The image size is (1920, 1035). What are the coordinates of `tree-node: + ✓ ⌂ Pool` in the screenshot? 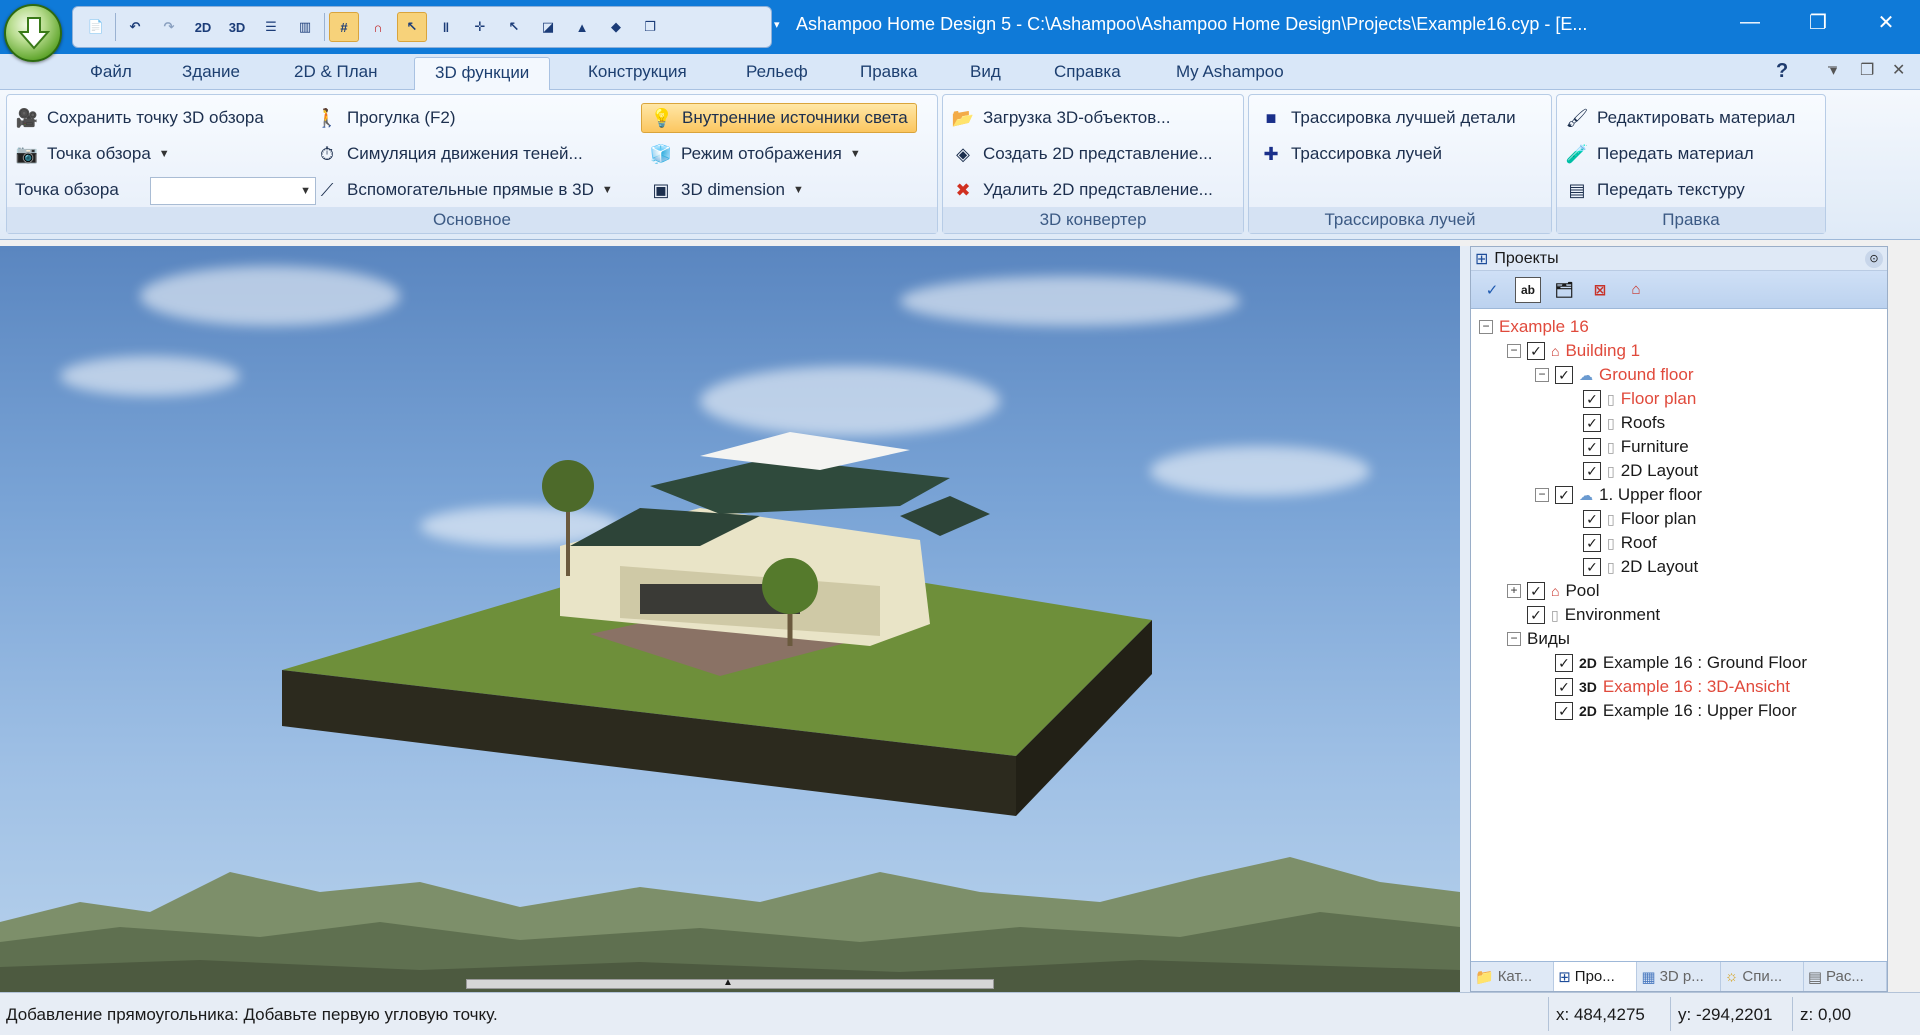 It's located at (1553, 591).